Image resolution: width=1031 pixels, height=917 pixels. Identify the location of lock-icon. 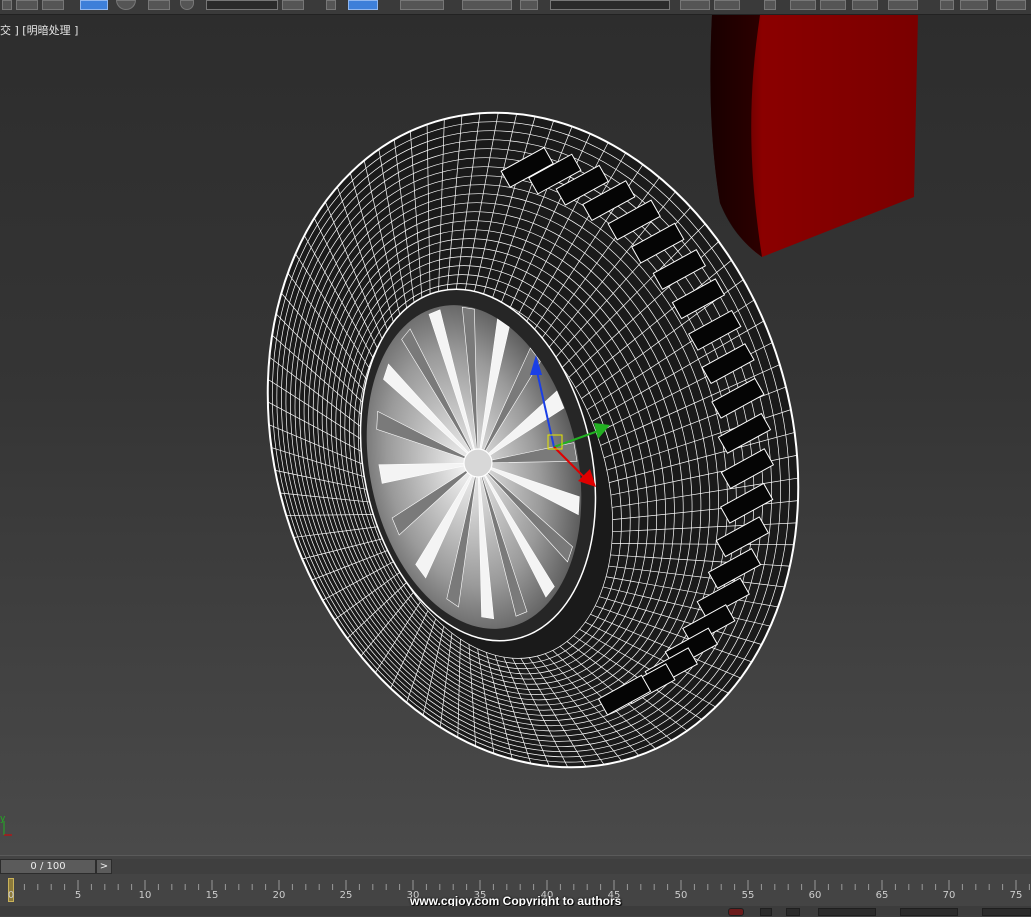
(736, 912).